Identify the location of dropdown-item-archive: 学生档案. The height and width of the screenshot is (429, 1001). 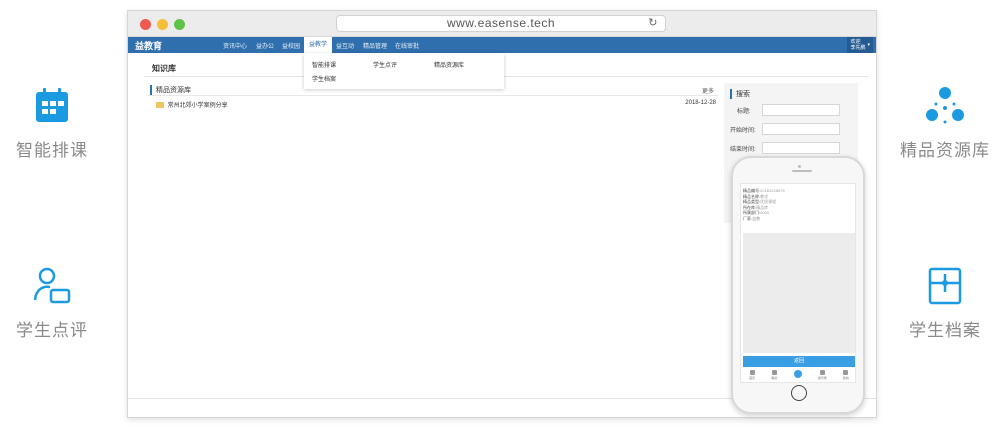
(324, 78).